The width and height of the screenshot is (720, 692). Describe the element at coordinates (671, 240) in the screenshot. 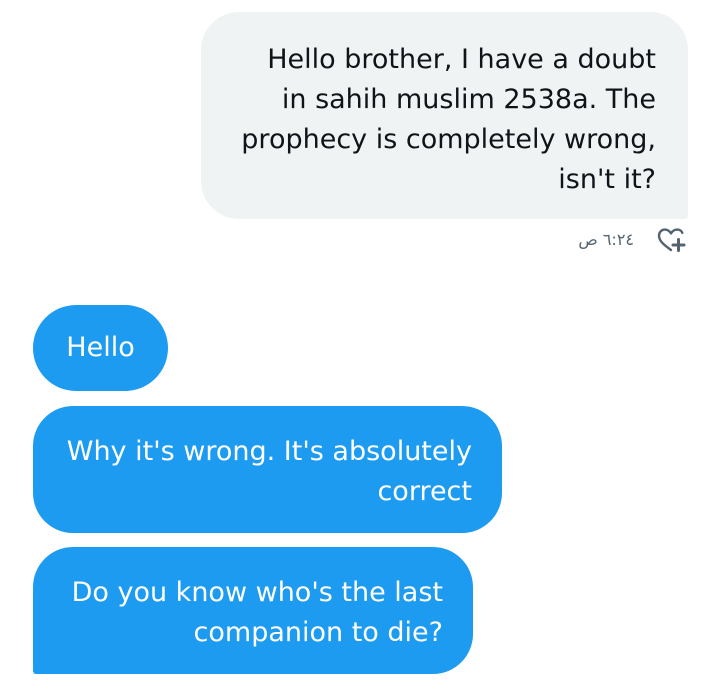

I see `heart-plus-icon` at that location.